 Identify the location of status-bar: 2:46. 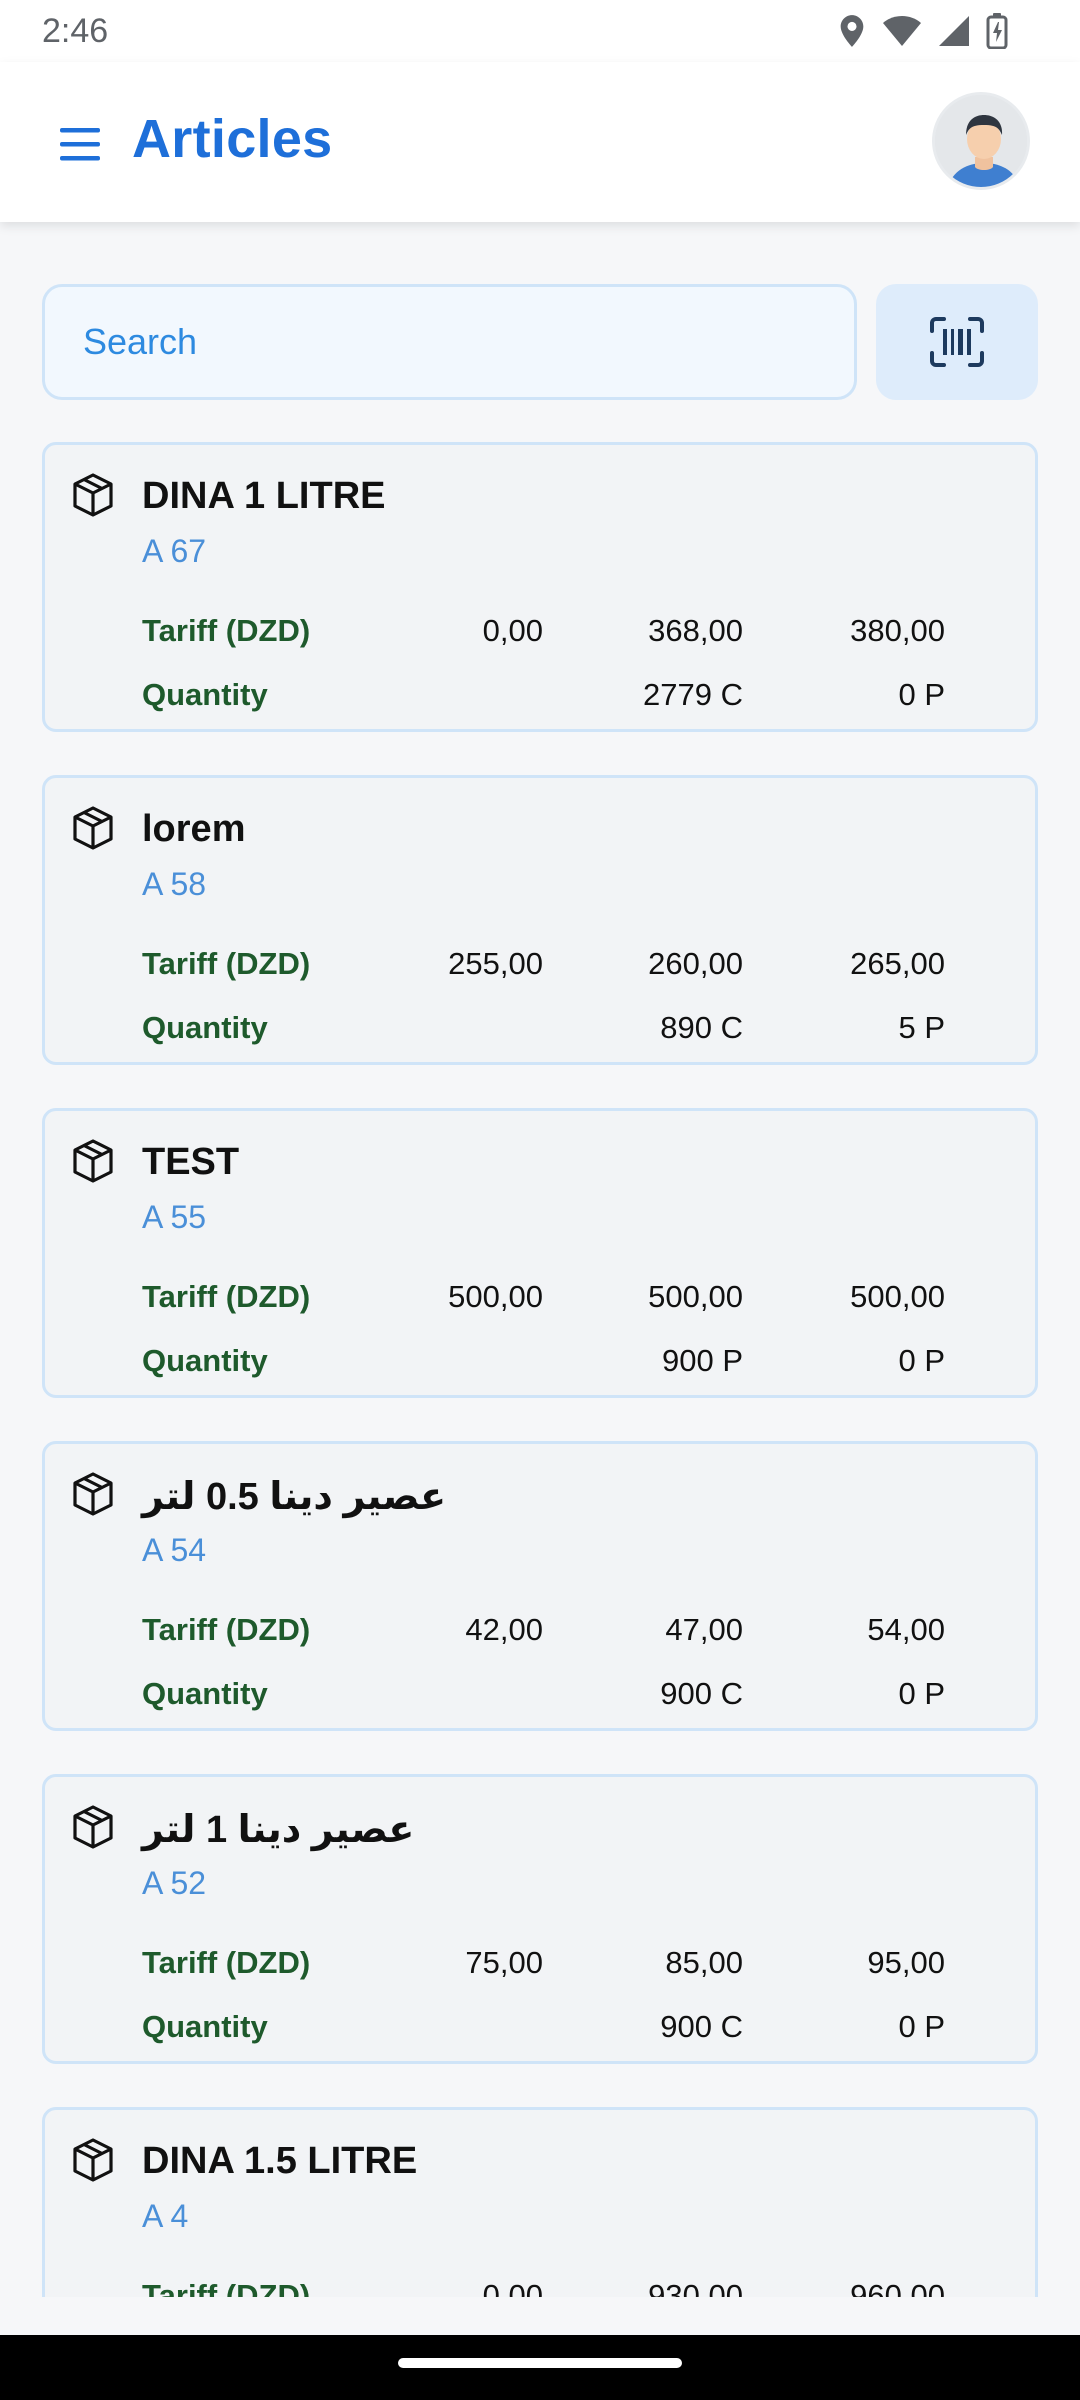
(540, 31).